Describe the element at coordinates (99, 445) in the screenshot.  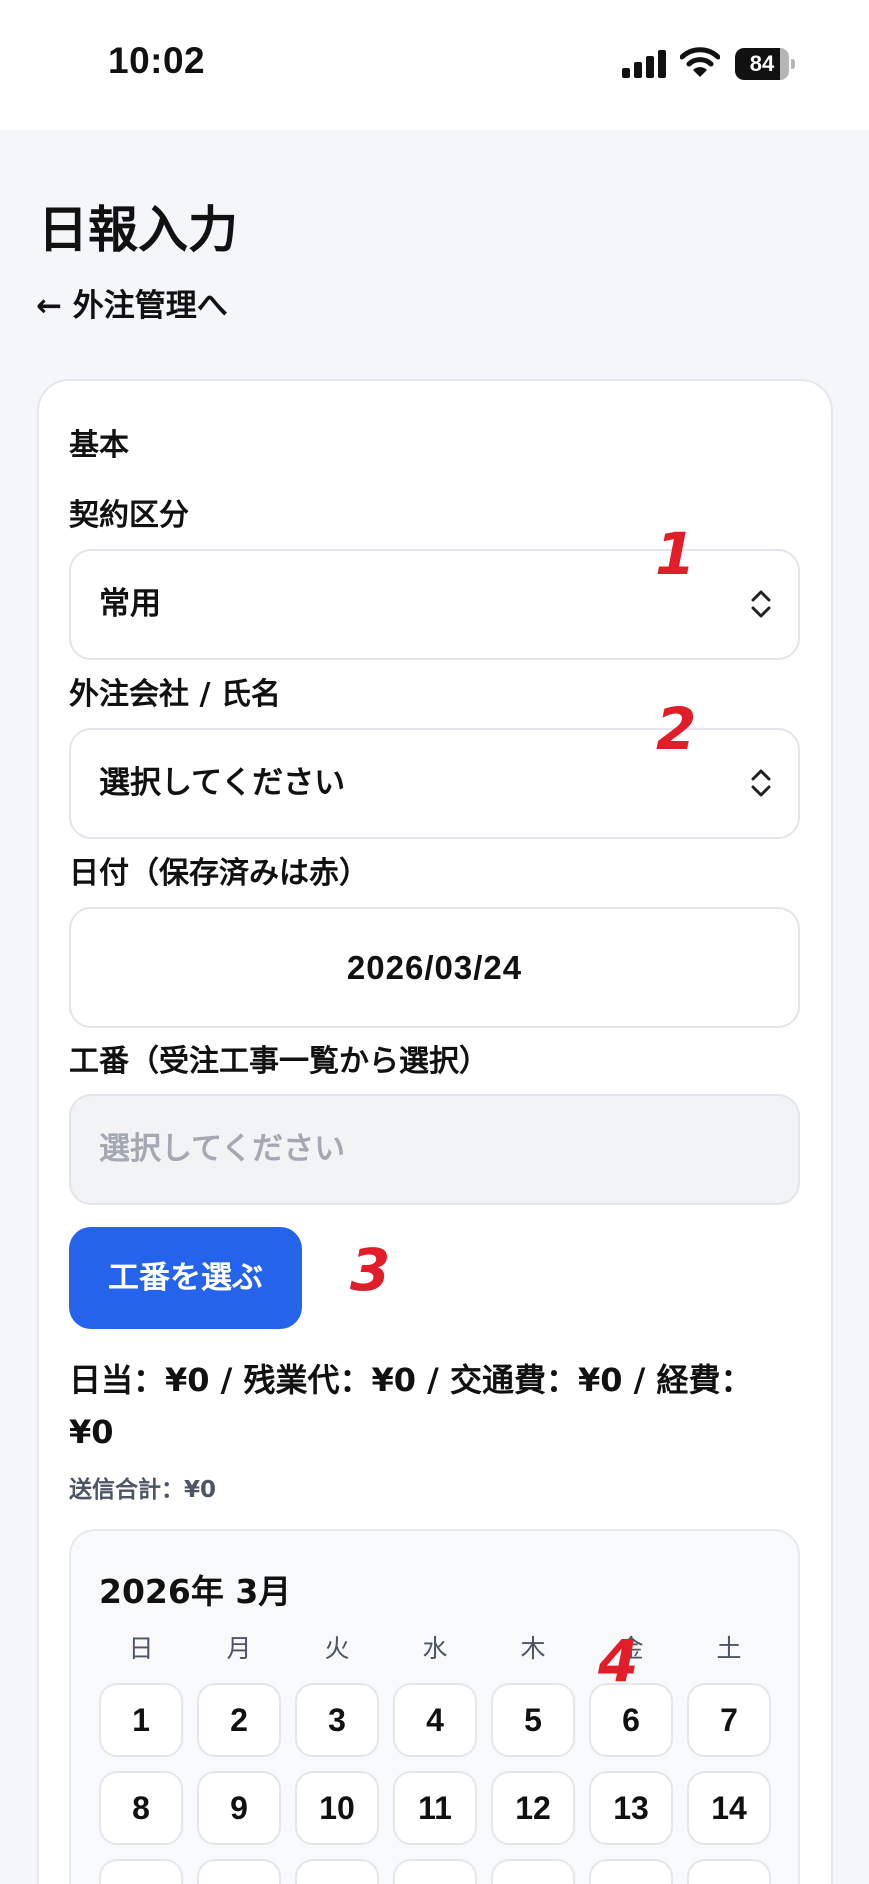
I see `section-title: 基本` at that location.